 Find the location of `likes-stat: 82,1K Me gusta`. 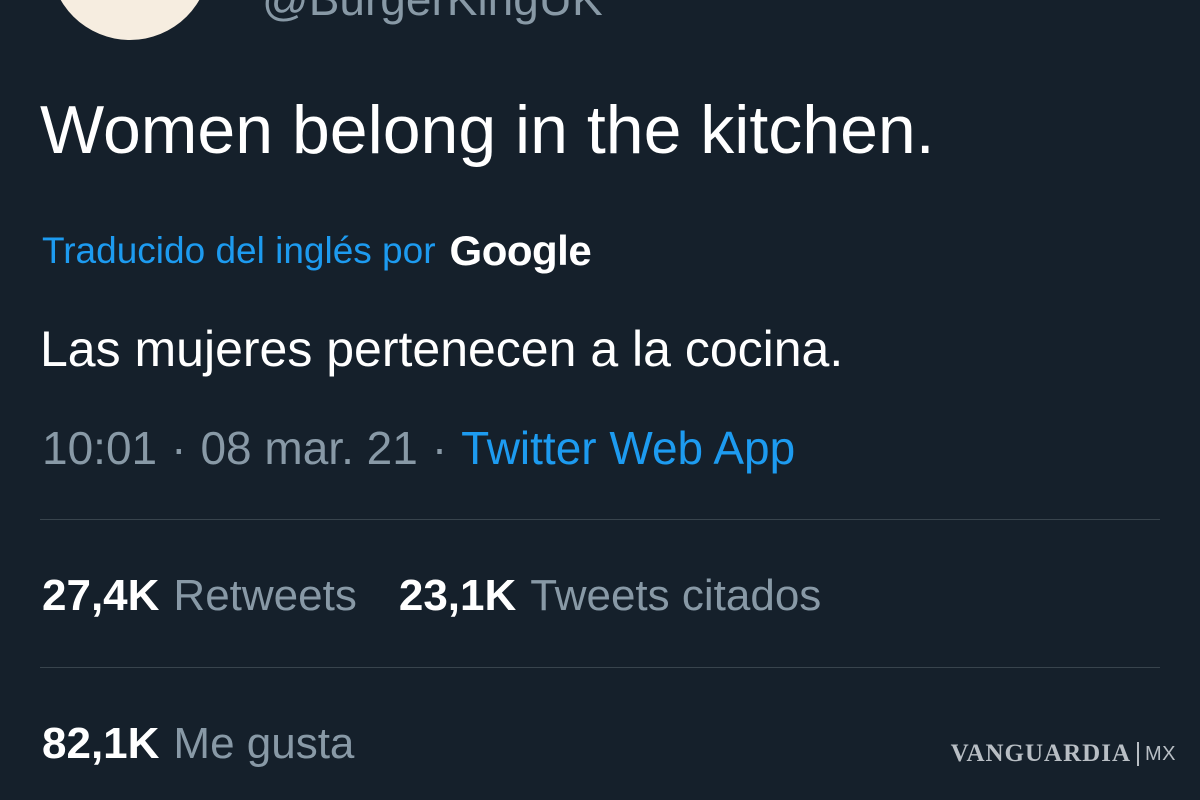

likes-stat: 82,1K Me gusta is located at coordinates (198, 744).